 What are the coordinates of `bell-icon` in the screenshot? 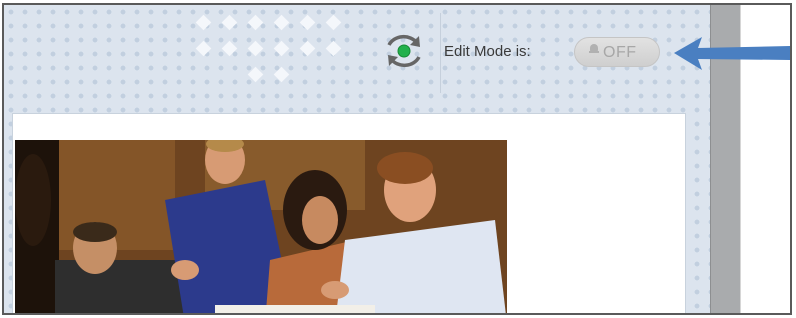 It's located at (594, 49).